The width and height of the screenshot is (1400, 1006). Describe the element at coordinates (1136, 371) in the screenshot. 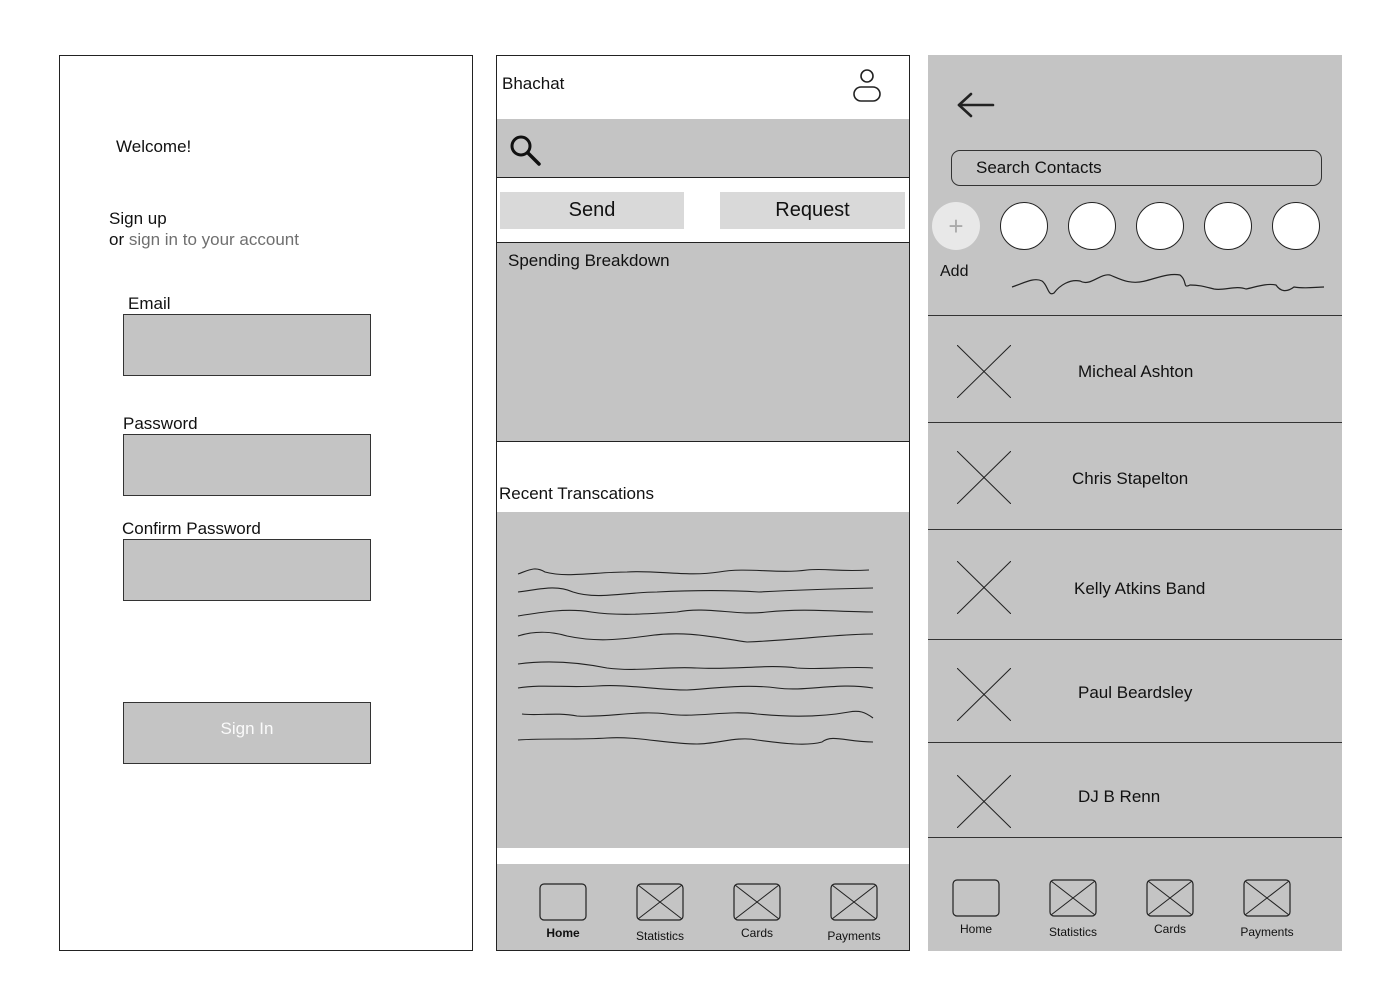

I see `contact-name: Micheal Ashton` at that location.